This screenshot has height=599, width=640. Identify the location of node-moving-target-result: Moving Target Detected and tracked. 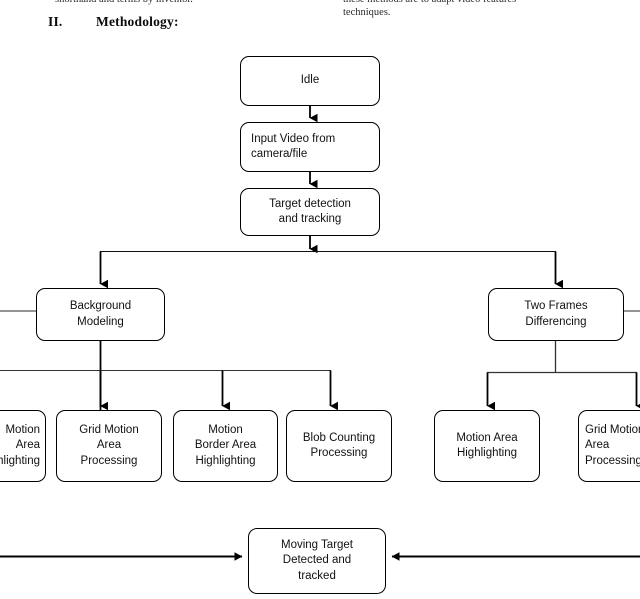
(317, 561).